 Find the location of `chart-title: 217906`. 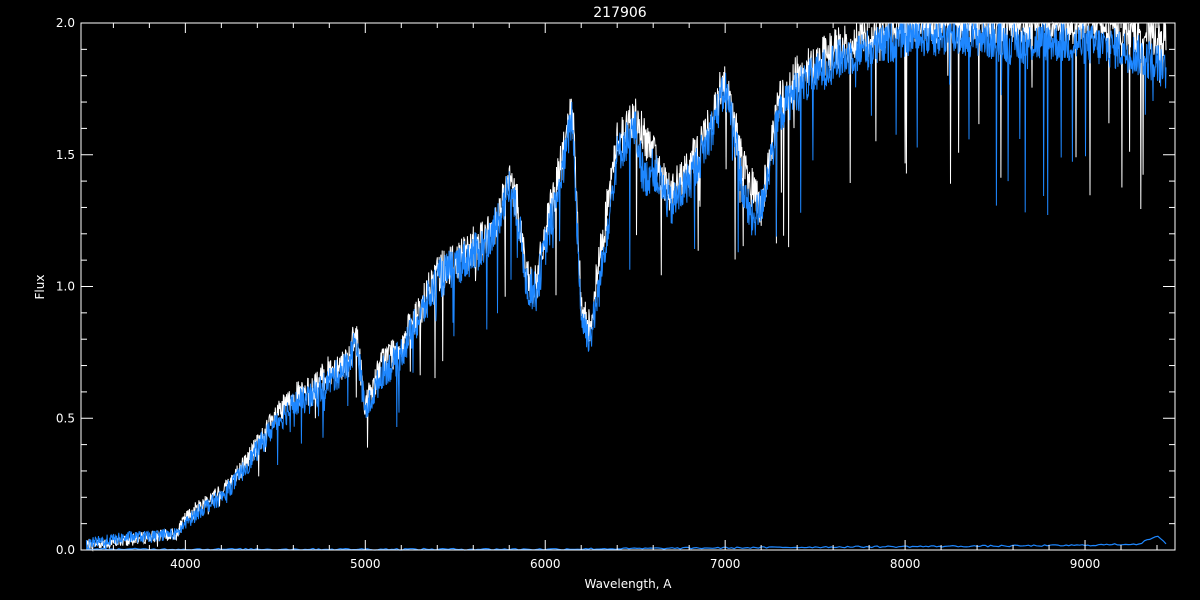

chart-title: 217906 is located at coordinates (620, 13).